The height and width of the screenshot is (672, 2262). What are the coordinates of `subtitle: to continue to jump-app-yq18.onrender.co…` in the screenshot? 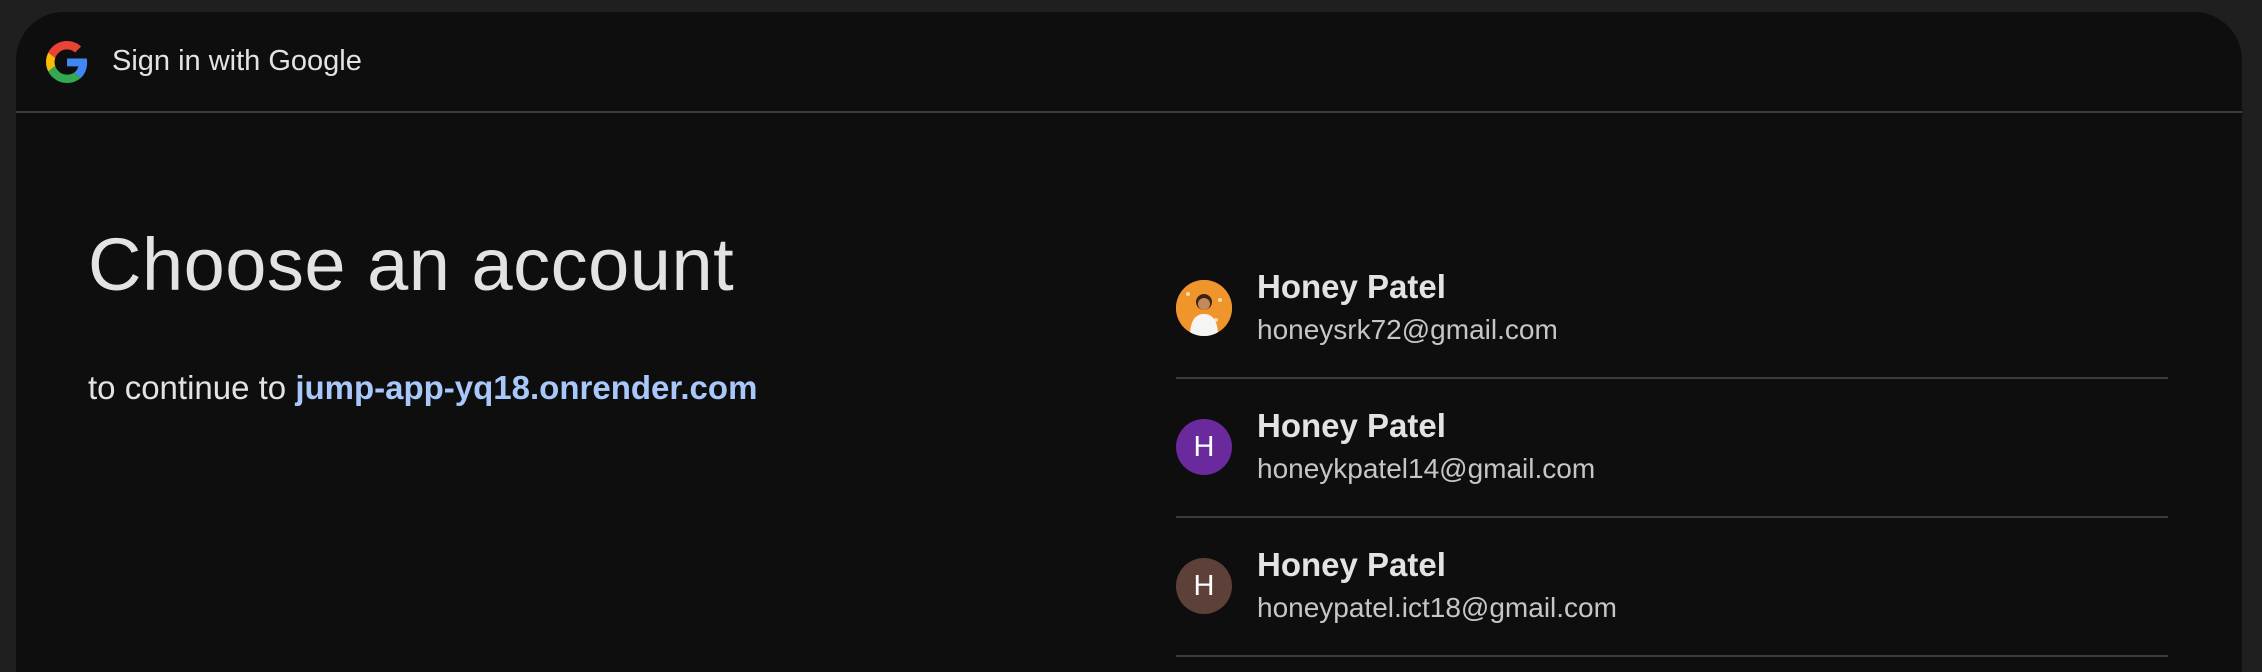 It's located at (422, 388).